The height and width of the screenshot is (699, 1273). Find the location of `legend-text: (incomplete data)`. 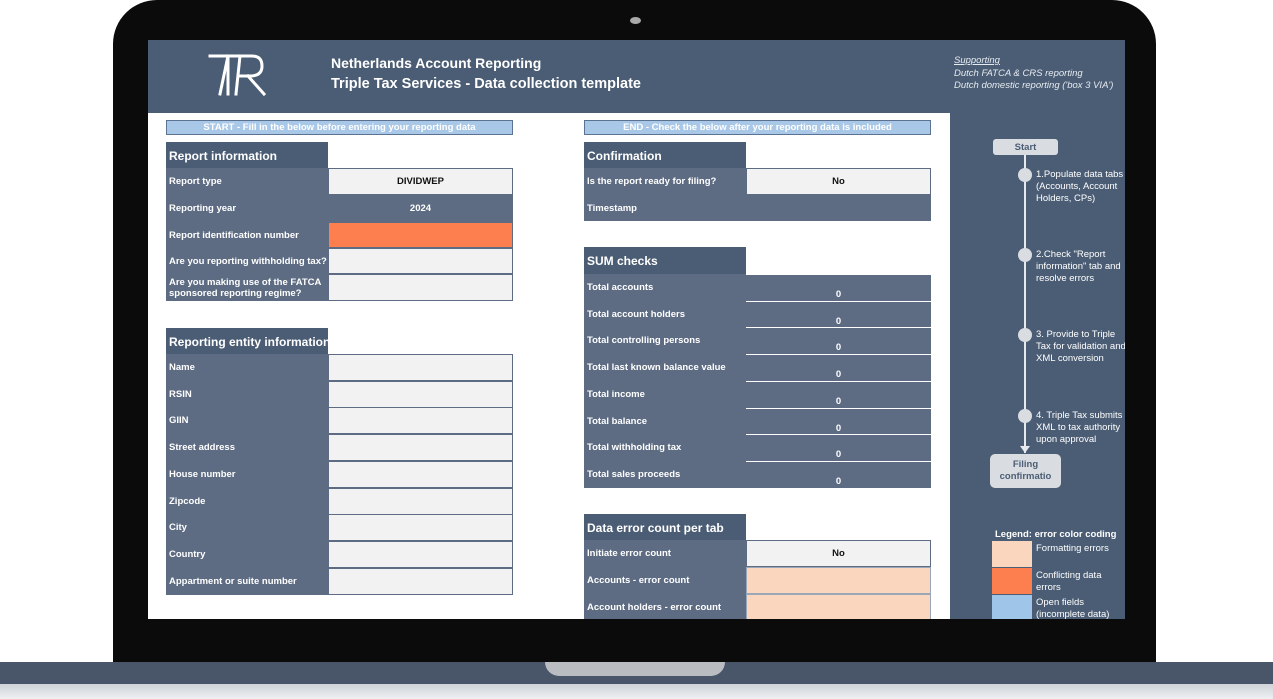

legend-text: (incomplete data) is located at coordinates (1073, 614).